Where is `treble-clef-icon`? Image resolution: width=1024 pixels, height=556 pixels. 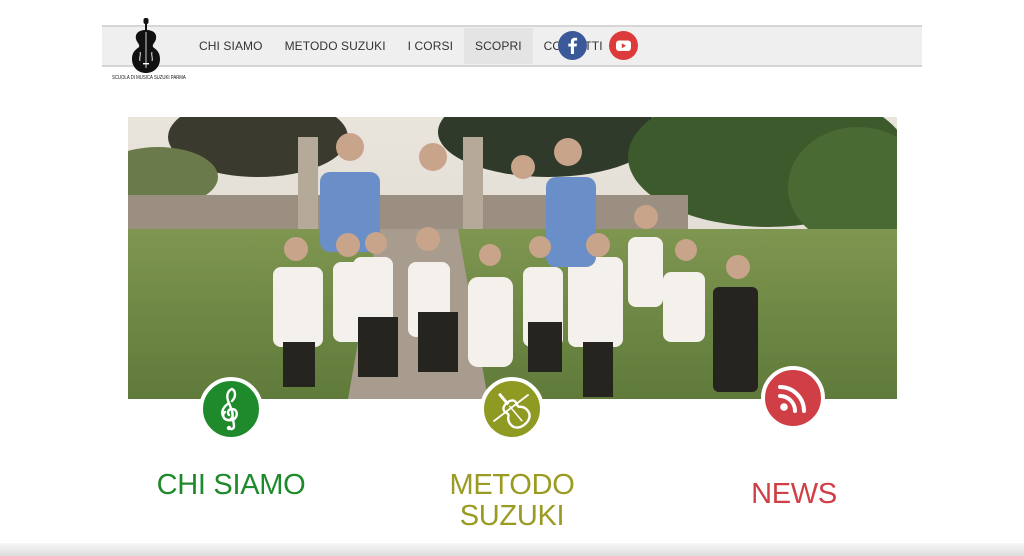
treble-clef-icon is located at coordinates (229, 409).